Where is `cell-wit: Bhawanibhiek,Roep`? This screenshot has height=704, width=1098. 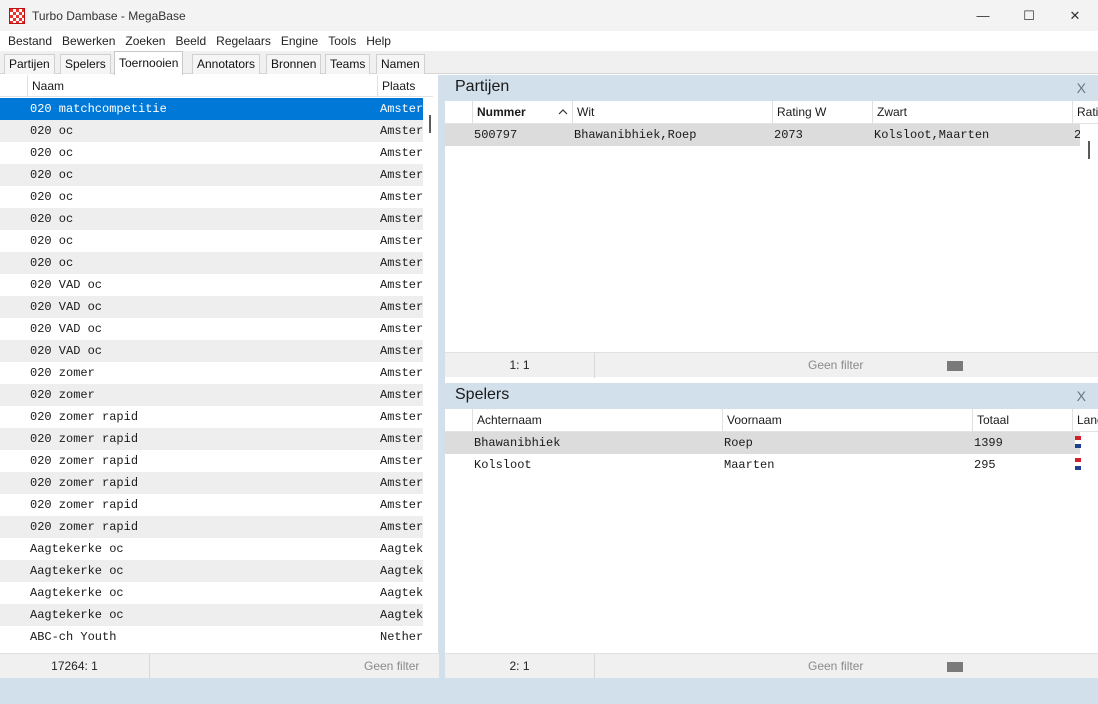
cell-wit: Bhawanibhiek,Roep is located at coordinates (635, 135).